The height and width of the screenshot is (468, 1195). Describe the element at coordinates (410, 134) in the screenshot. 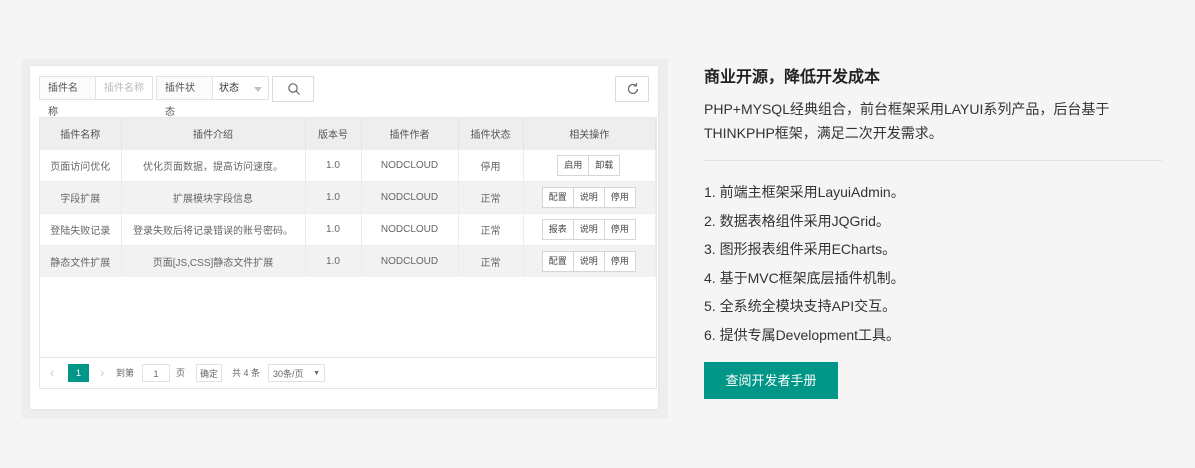

I see `column-header: 插件作者` at that location.